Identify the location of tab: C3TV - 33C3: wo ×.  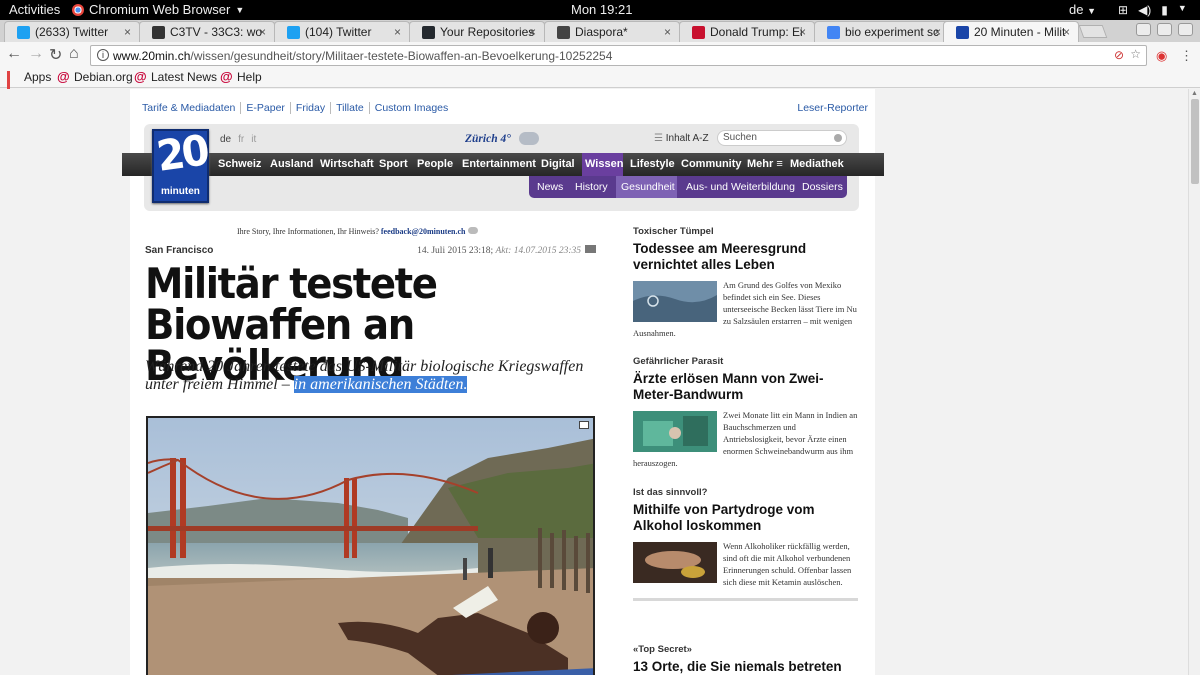
(207, 31).